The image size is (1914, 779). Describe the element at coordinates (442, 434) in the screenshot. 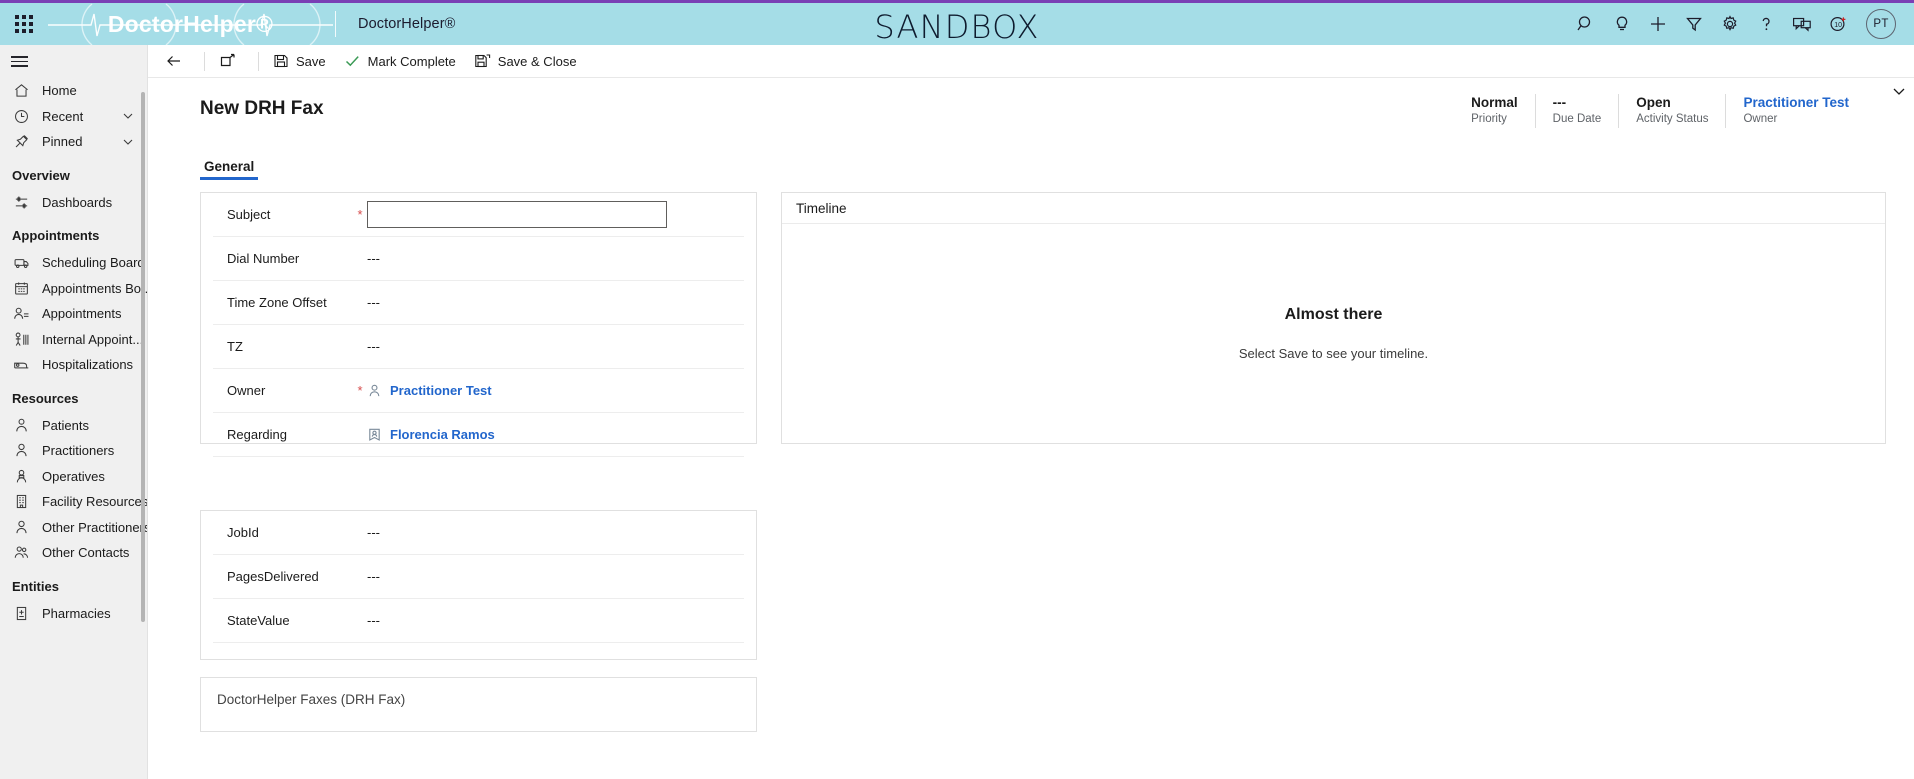

I see `lookup-label: Florencia Ramos` at that location.